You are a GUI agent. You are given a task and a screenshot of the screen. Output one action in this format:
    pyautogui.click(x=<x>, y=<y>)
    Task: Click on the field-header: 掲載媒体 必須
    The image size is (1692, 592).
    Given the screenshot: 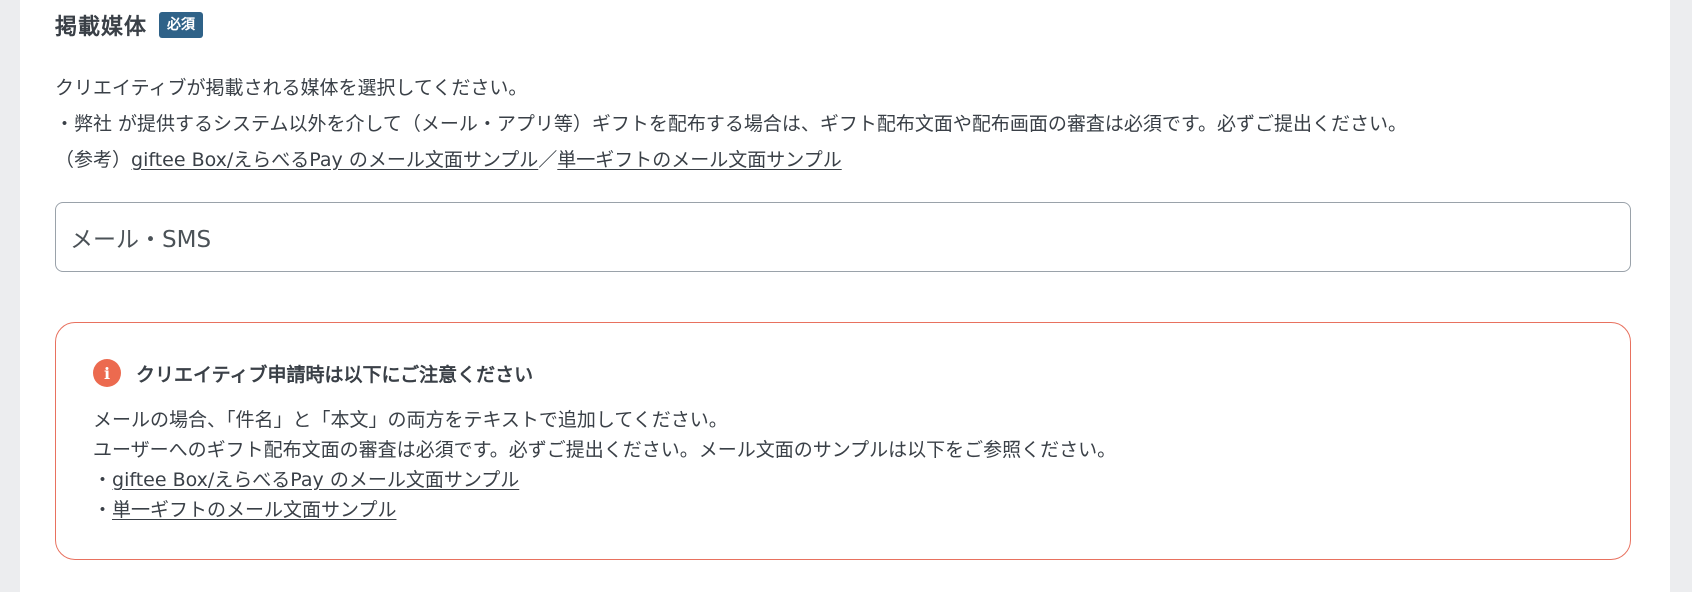 What is the action you would take?
    pyautogui.click(x=129, y=25)
    